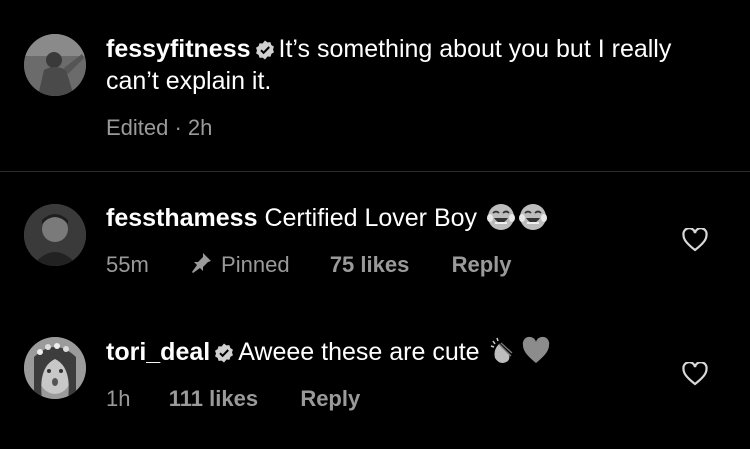  I want to click on likes-count: 75 likes, so click(370, 264).